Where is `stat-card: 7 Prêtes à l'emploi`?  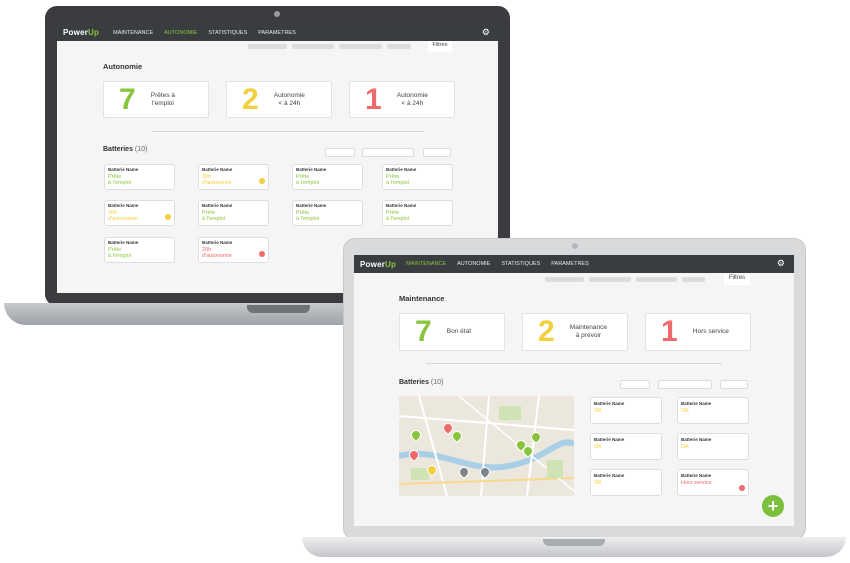 stat-card: 7 Prêtes à l'emploi is located at coordinates (156, 99).